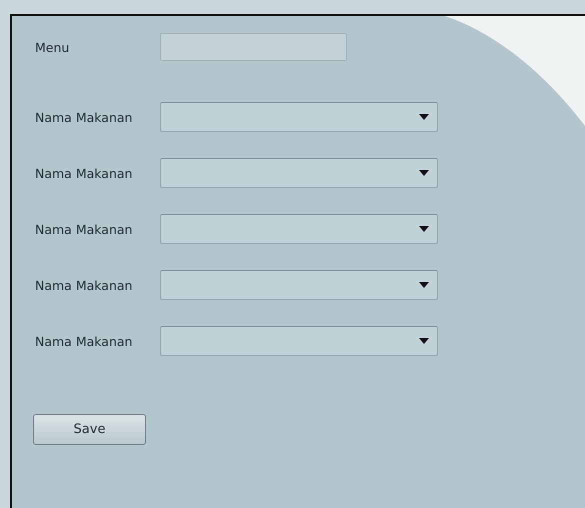  Describe the element at coordinates (89, 429) in the screenshot. I see `save-button: Save` at that location.